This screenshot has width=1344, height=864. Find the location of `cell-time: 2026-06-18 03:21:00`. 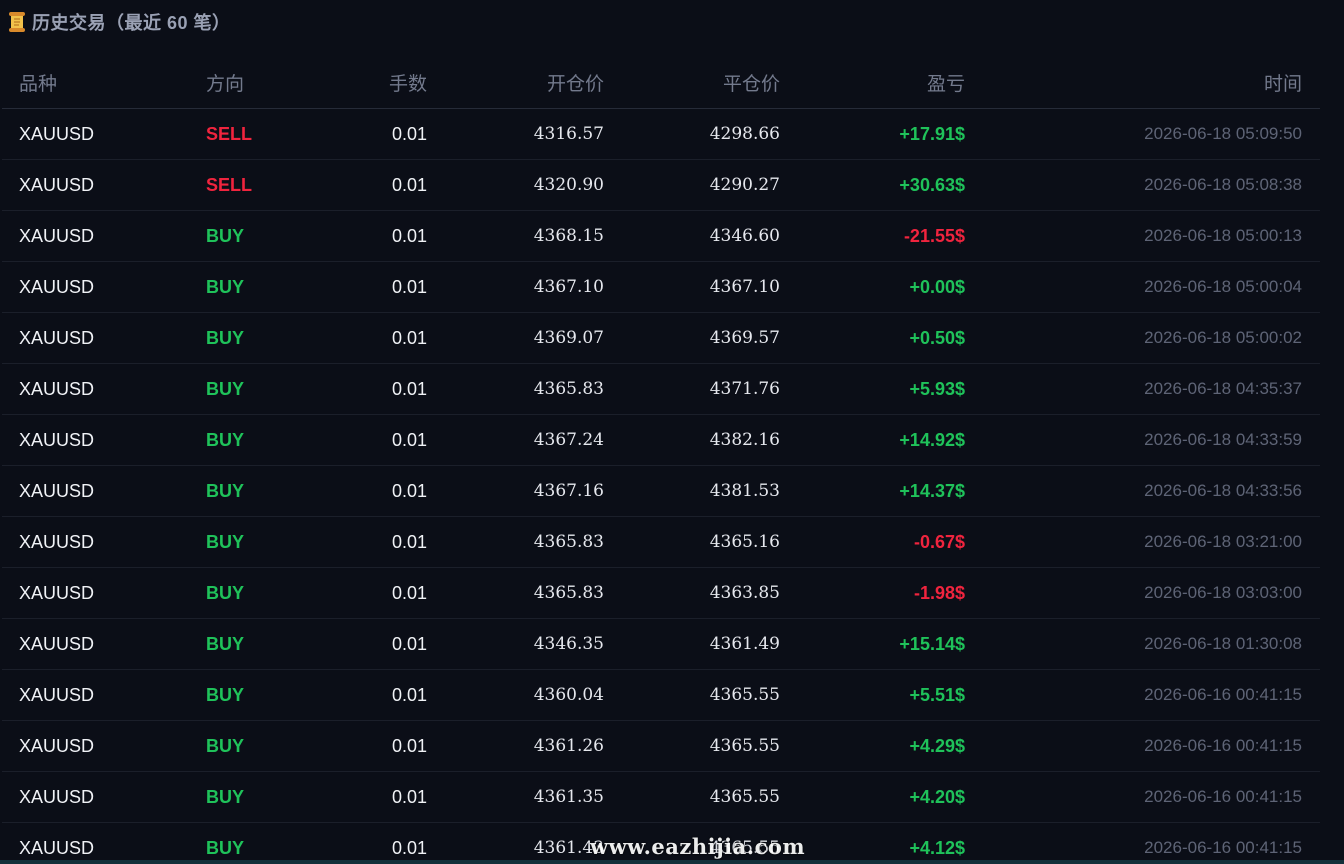

cell-time: 2026-06-18 03:21:00 is located at coordinates (1223, 541).